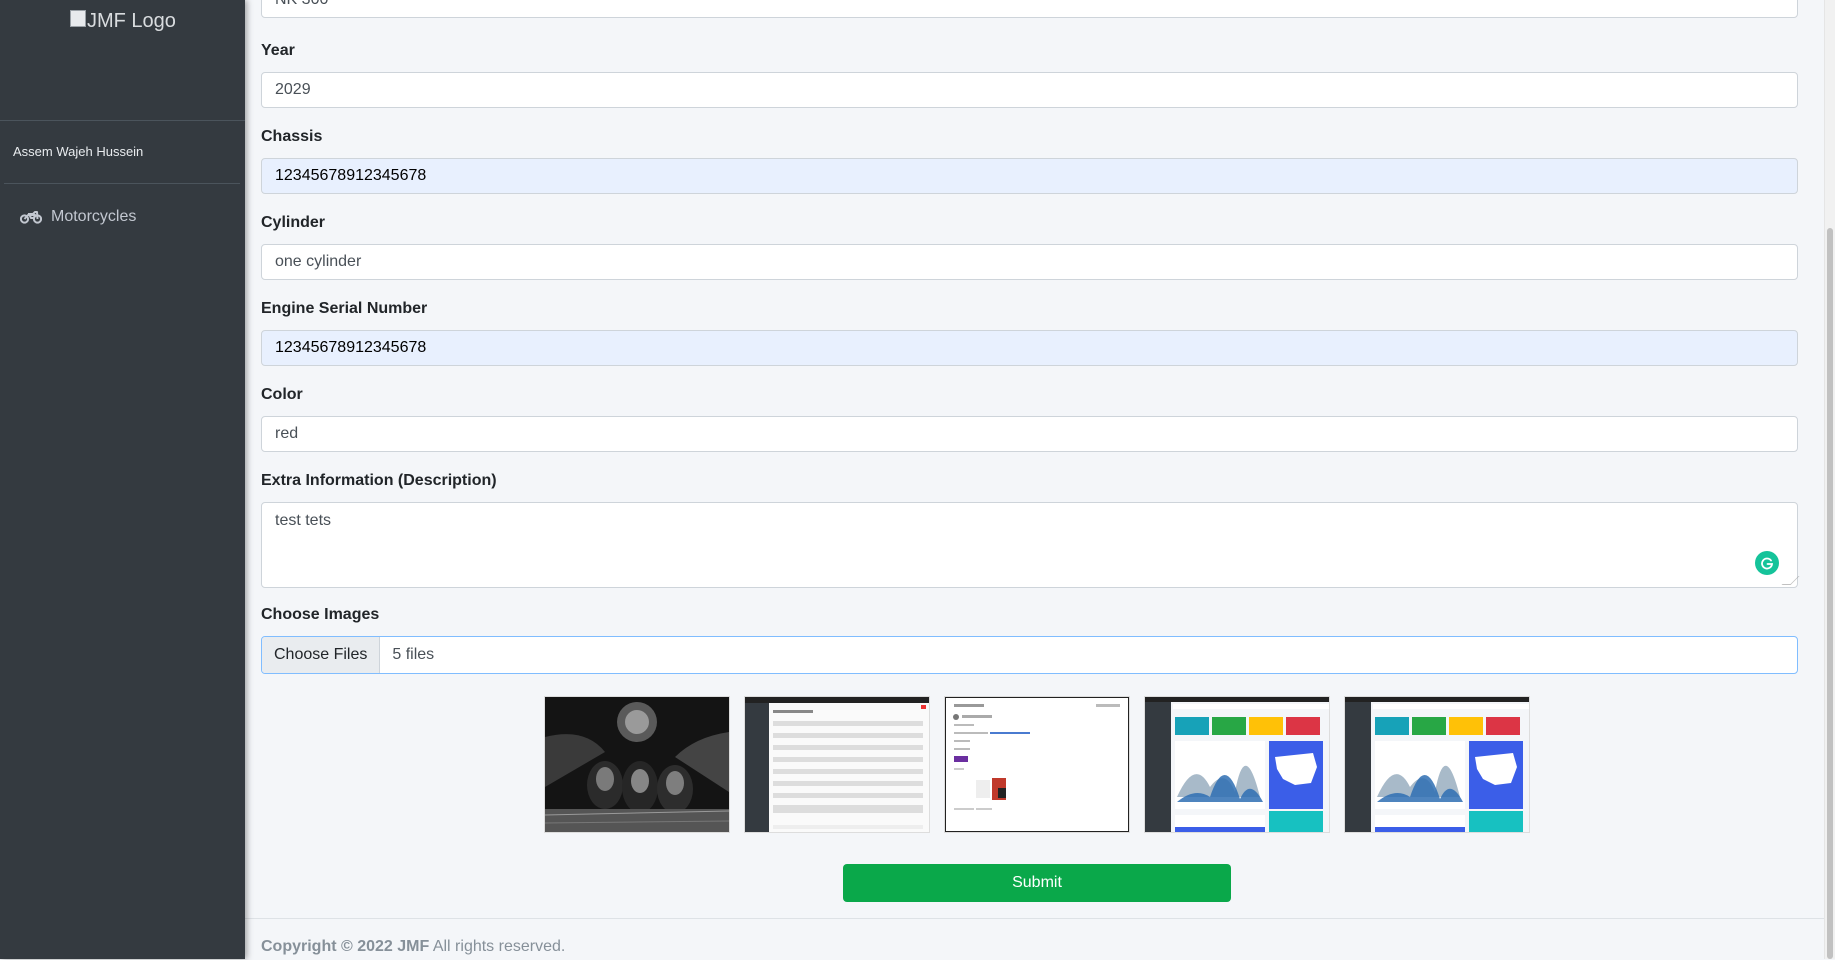 The width and height of the screenshot is (1835, 960). What do you see at coordinates (1029, 434) in the screenshot?
I see `color-input: red` at bounding box center [1029, 434].